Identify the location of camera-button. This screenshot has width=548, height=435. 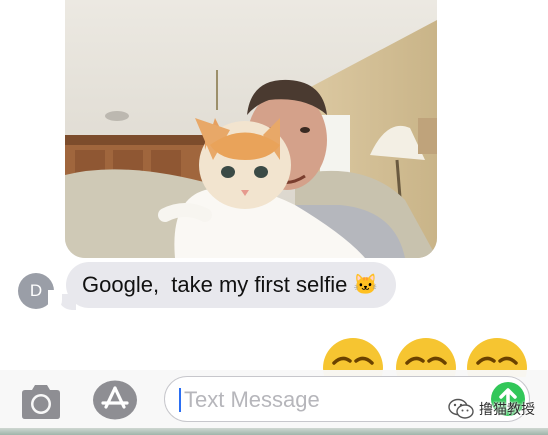
(41, 402).